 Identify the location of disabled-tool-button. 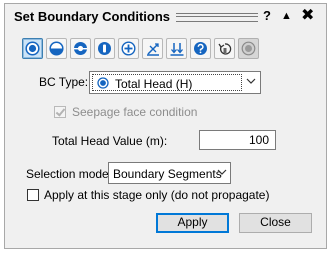
(248, 48).